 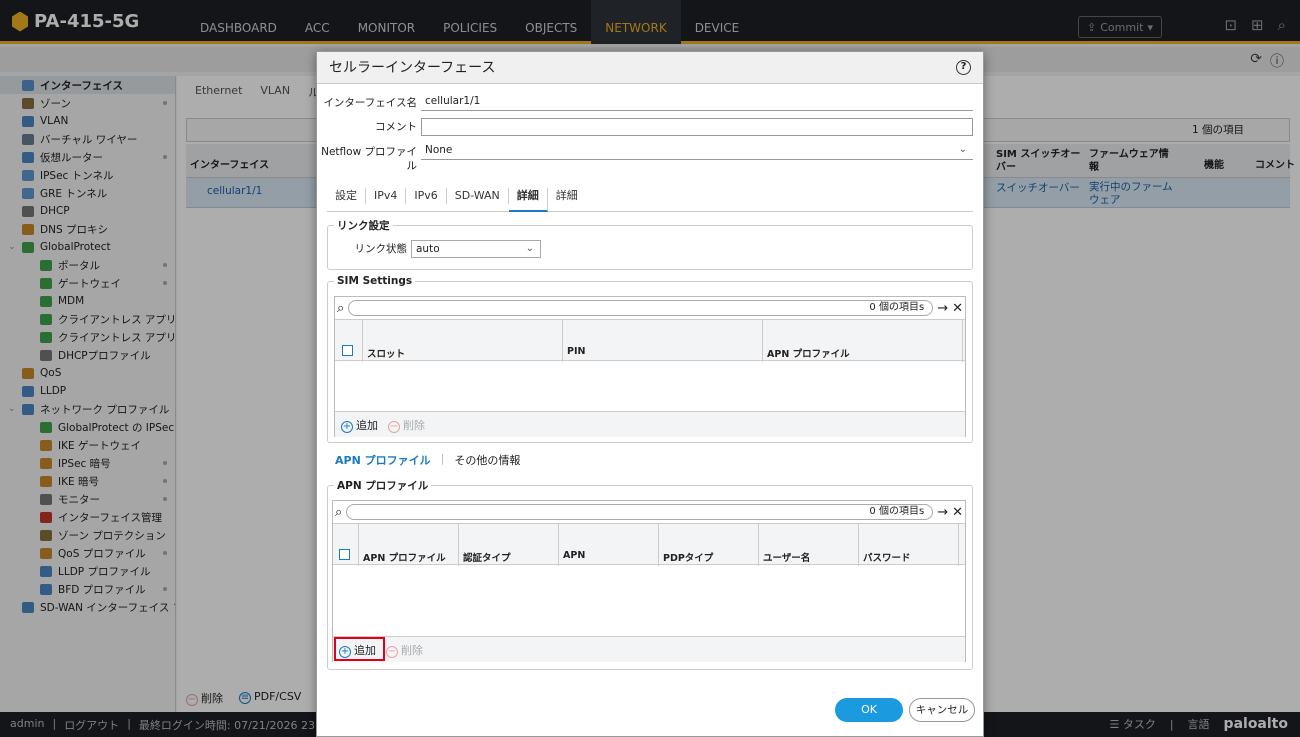 I want to click on apn-grid-header: APN プロファイル 認証タイプ APN PDPタイプ ユーザー名 パスワード, so click(x=649, y=544).